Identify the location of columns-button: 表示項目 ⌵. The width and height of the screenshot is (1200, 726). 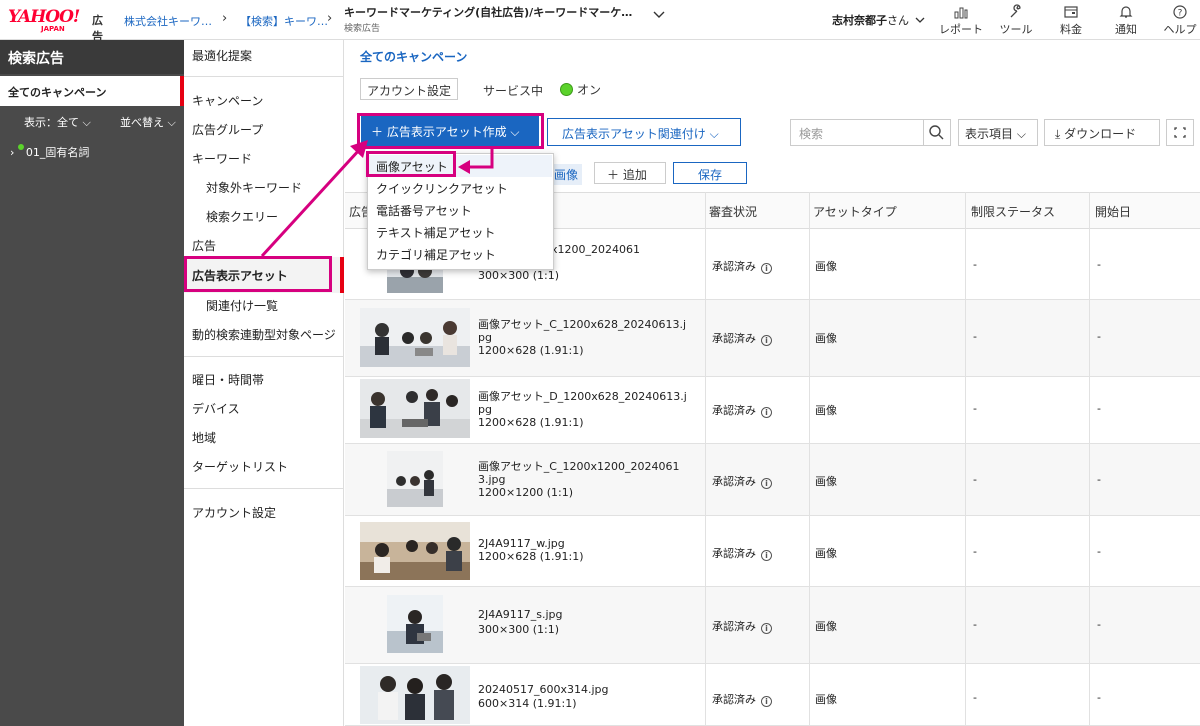
(998, 132).